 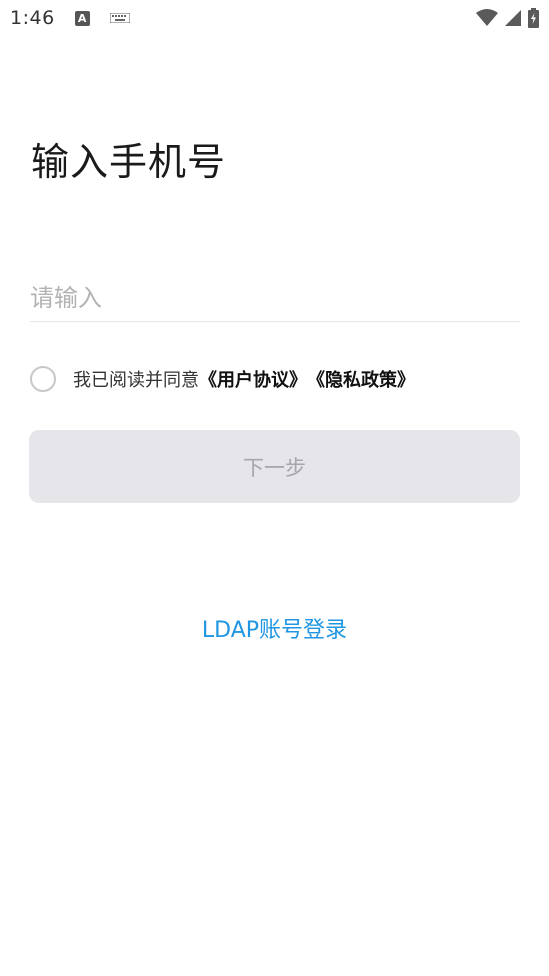 I want to click on agreement-text: 我已阅读并同意, so click(x=136, y=380).